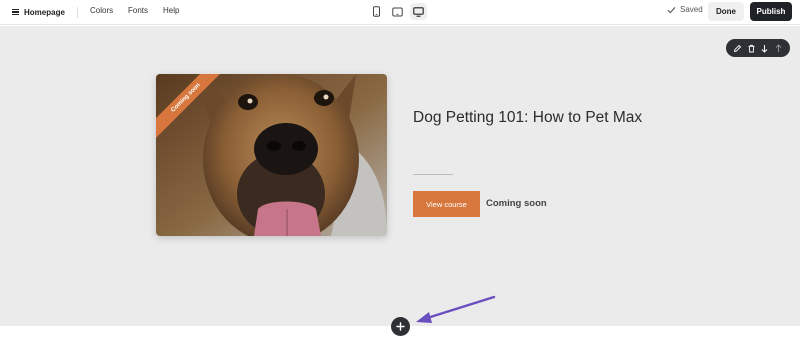 The image size is (800, 350). I want to click on page-menu-label: Homepage, so click(44, 12).